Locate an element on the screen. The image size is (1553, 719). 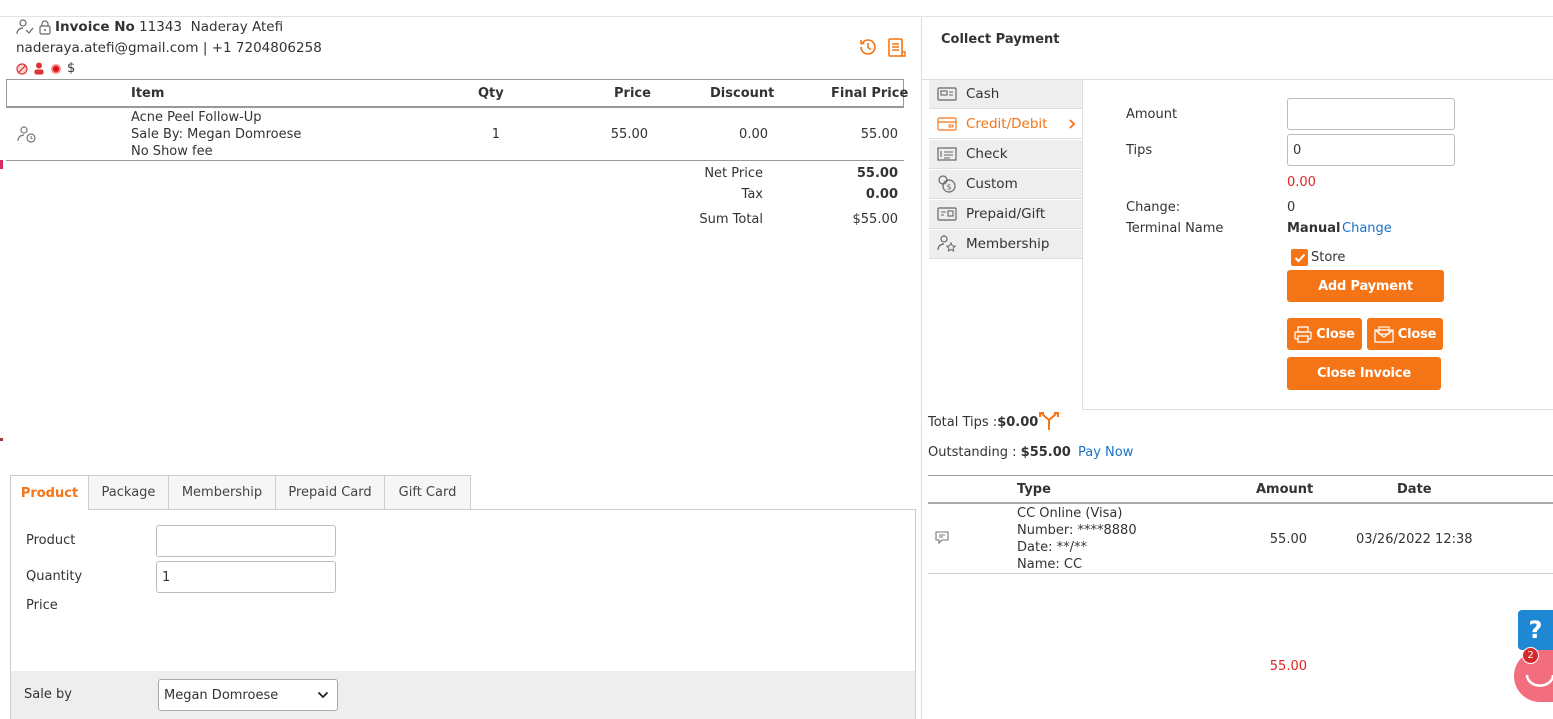
payment-method-label: Custom is located at coordinates (992, 184).